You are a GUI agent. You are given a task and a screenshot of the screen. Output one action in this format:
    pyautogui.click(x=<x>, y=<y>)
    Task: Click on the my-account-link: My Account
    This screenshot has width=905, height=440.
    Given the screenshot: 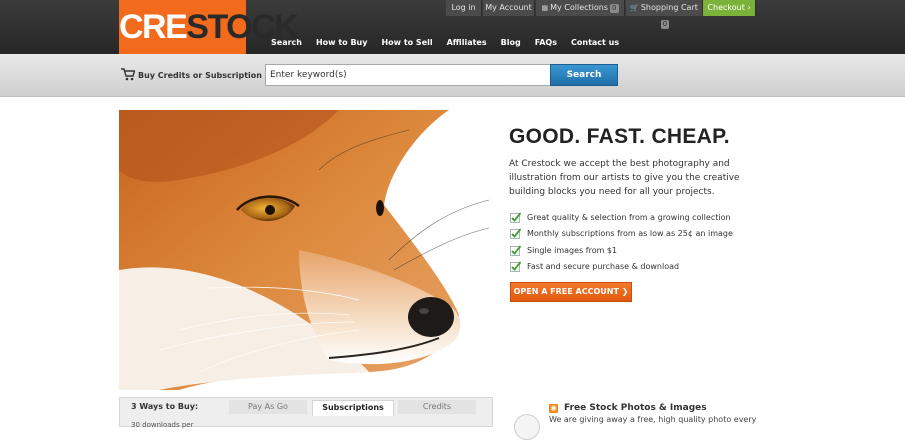 What is the action you would take?
    pyautogui.click(x=509, y=8)
    